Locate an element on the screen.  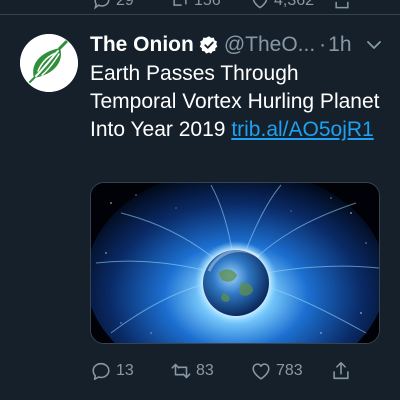
avatar is located at coordinates (49, 63).